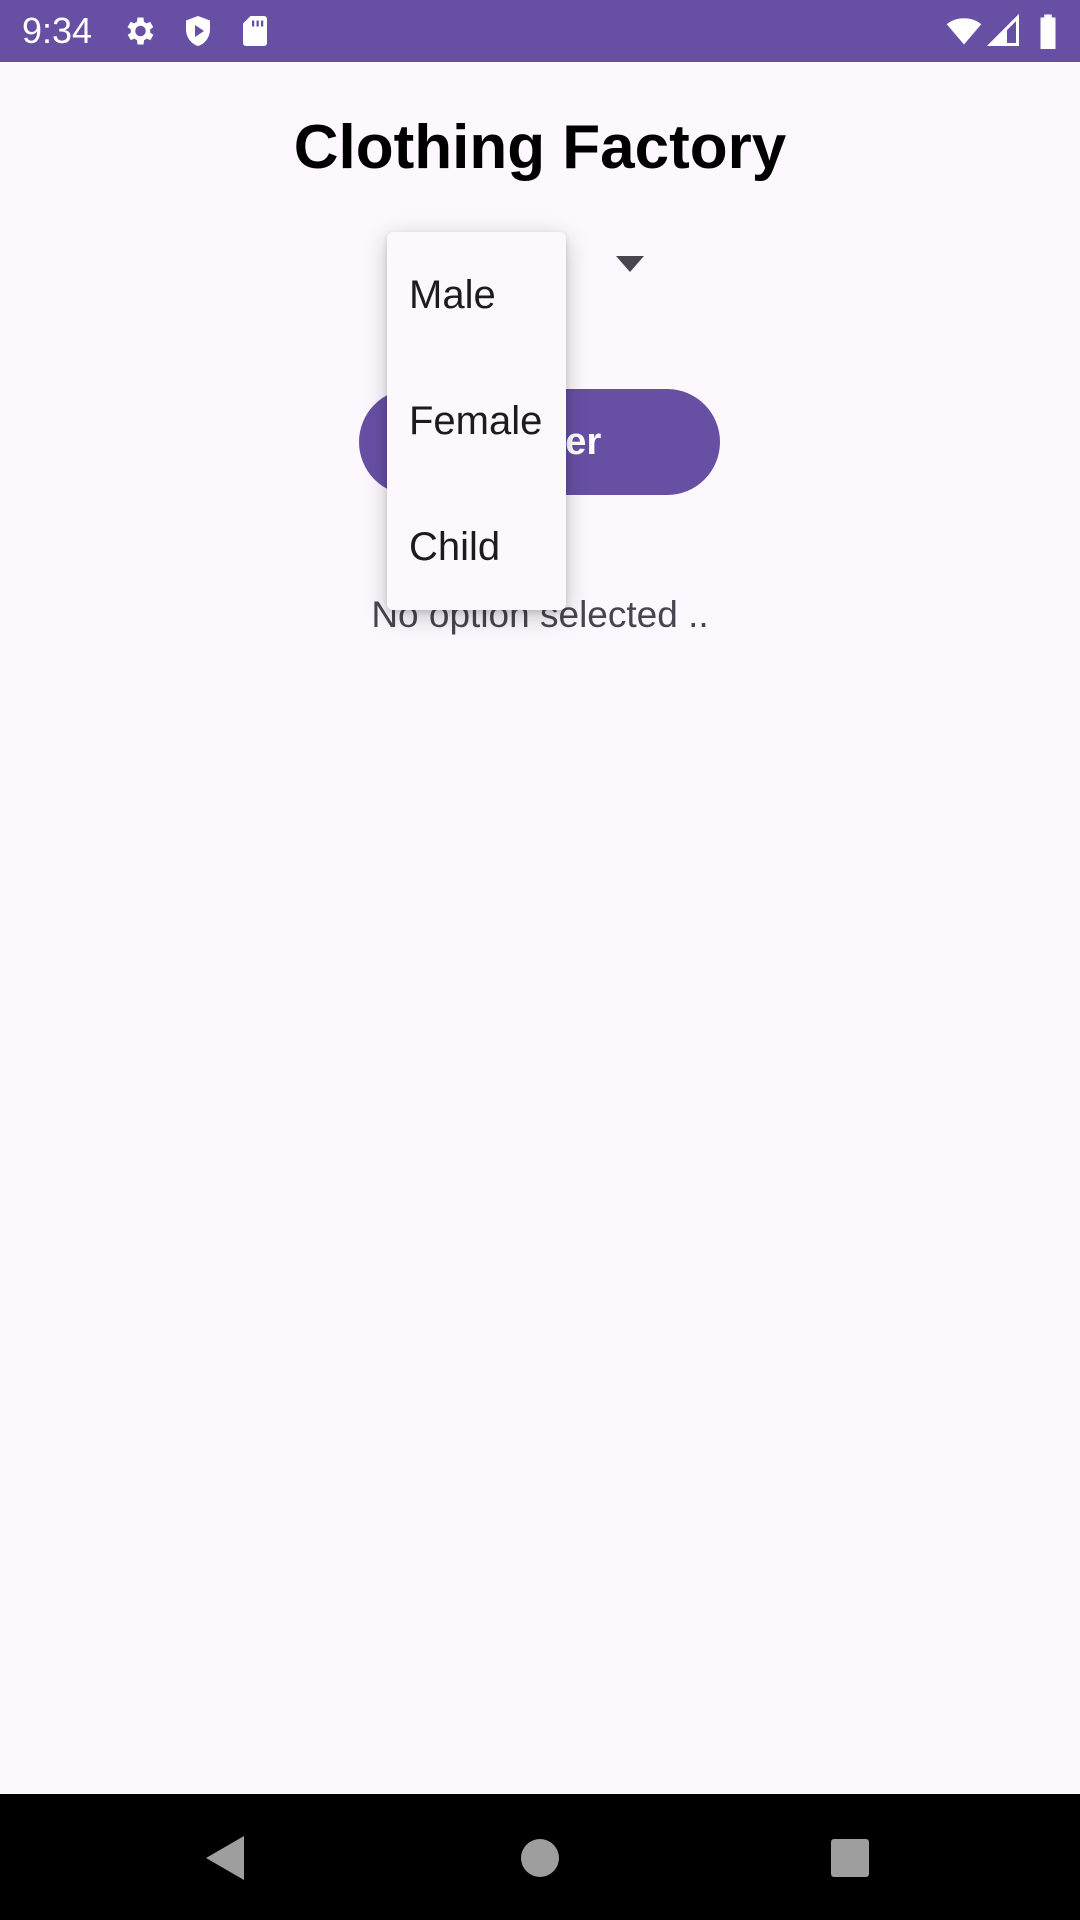  Describe the element at coordinates (476, 295) in the screenshot. I see `dropdown-option-male: Male` at that location.